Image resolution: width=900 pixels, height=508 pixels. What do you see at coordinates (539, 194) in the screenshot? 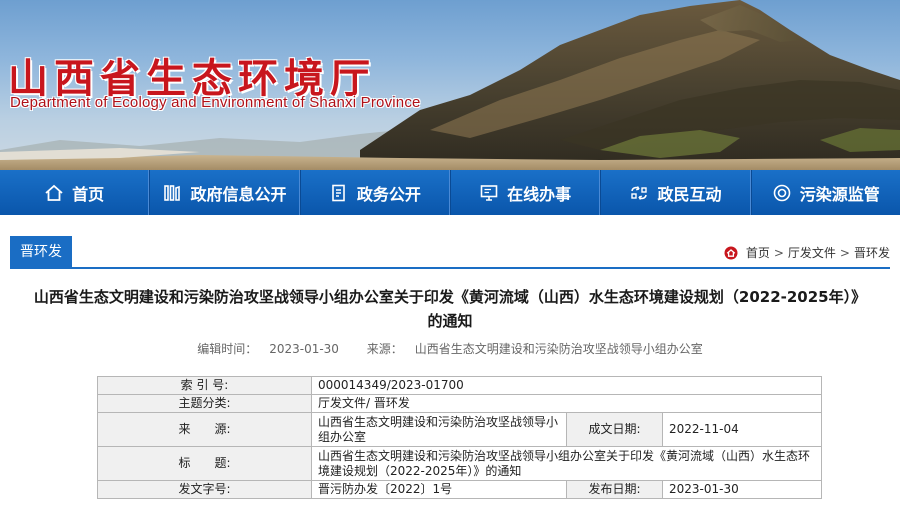
I see `nav-item-label: 在线办事` at bounding box center [539, 194].